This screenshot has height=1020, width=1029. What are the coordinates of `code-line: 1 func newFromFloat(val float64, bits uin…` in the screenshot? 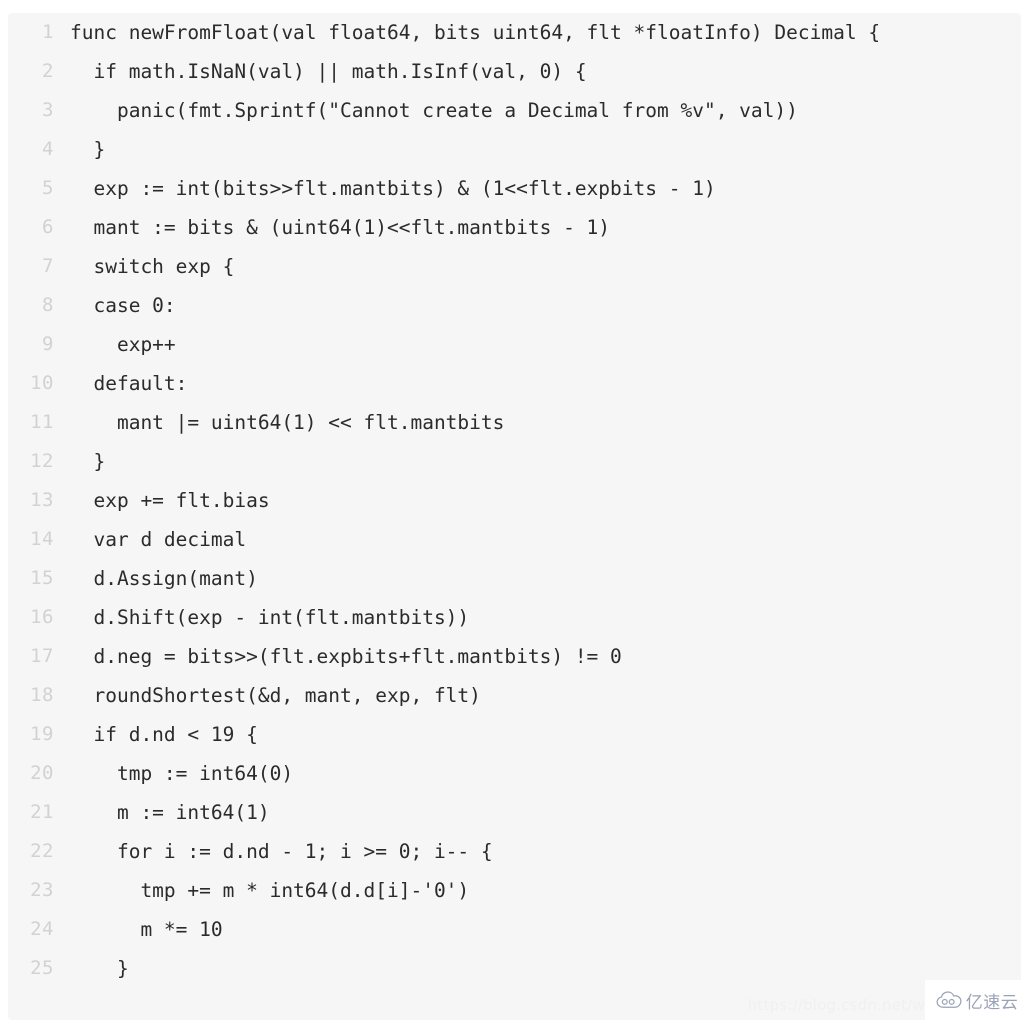 It's located at (514, 32).